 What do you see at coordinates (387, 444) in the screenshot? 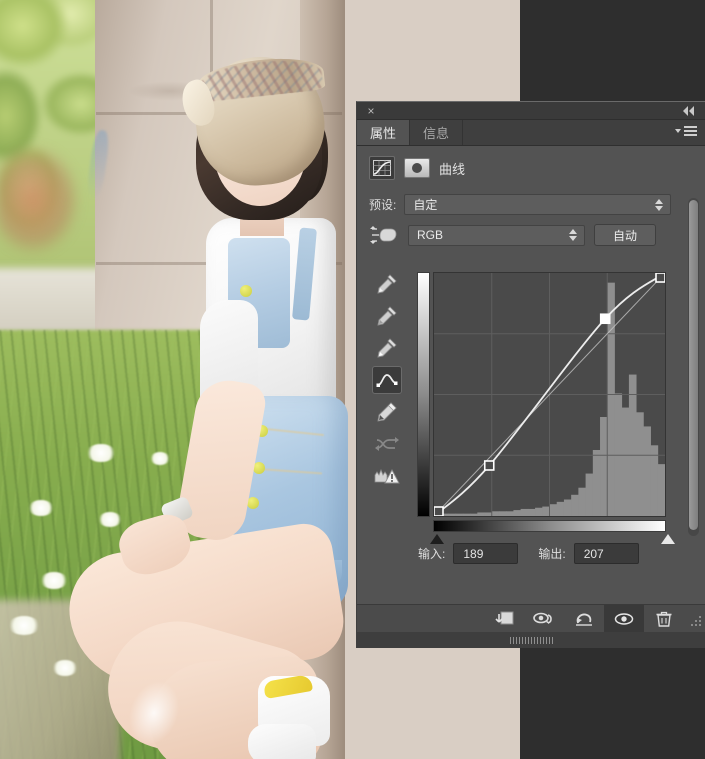
I see `smooth-curve-button` at bounding box center [387, 444].